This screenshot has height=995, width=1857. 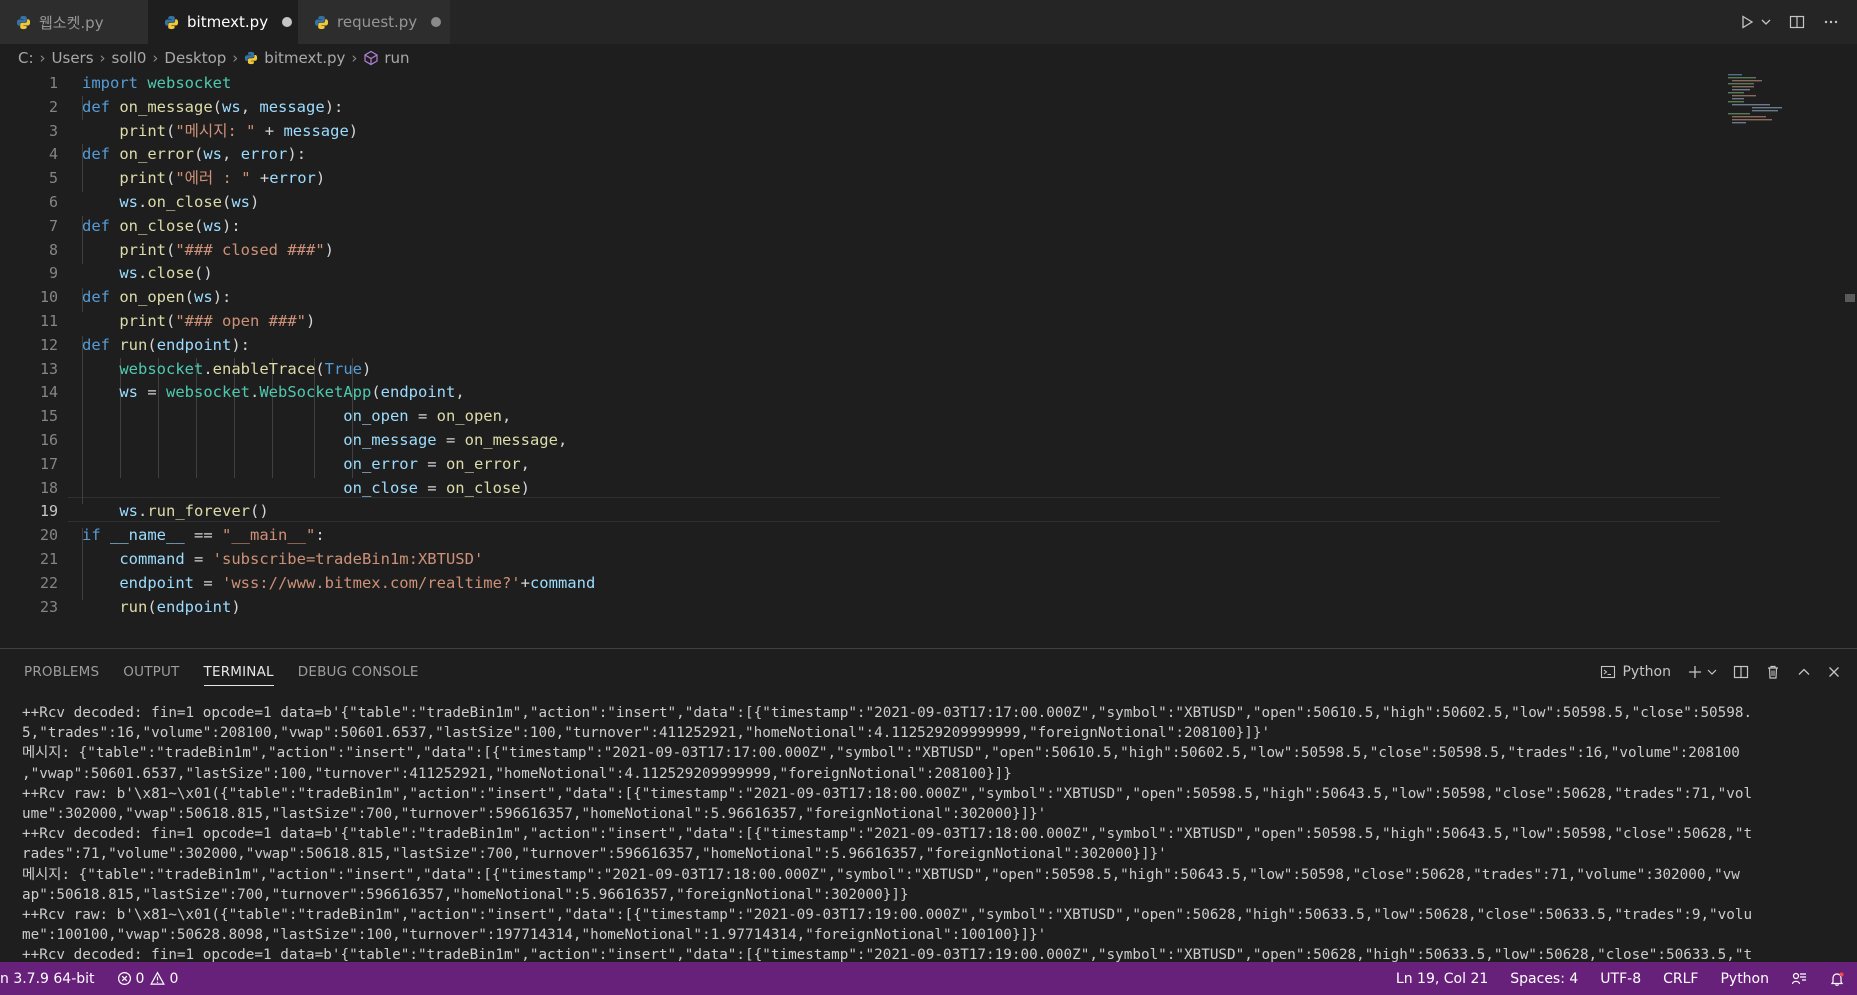 I want to click on line-number: 7, so click(x=53, y=225).